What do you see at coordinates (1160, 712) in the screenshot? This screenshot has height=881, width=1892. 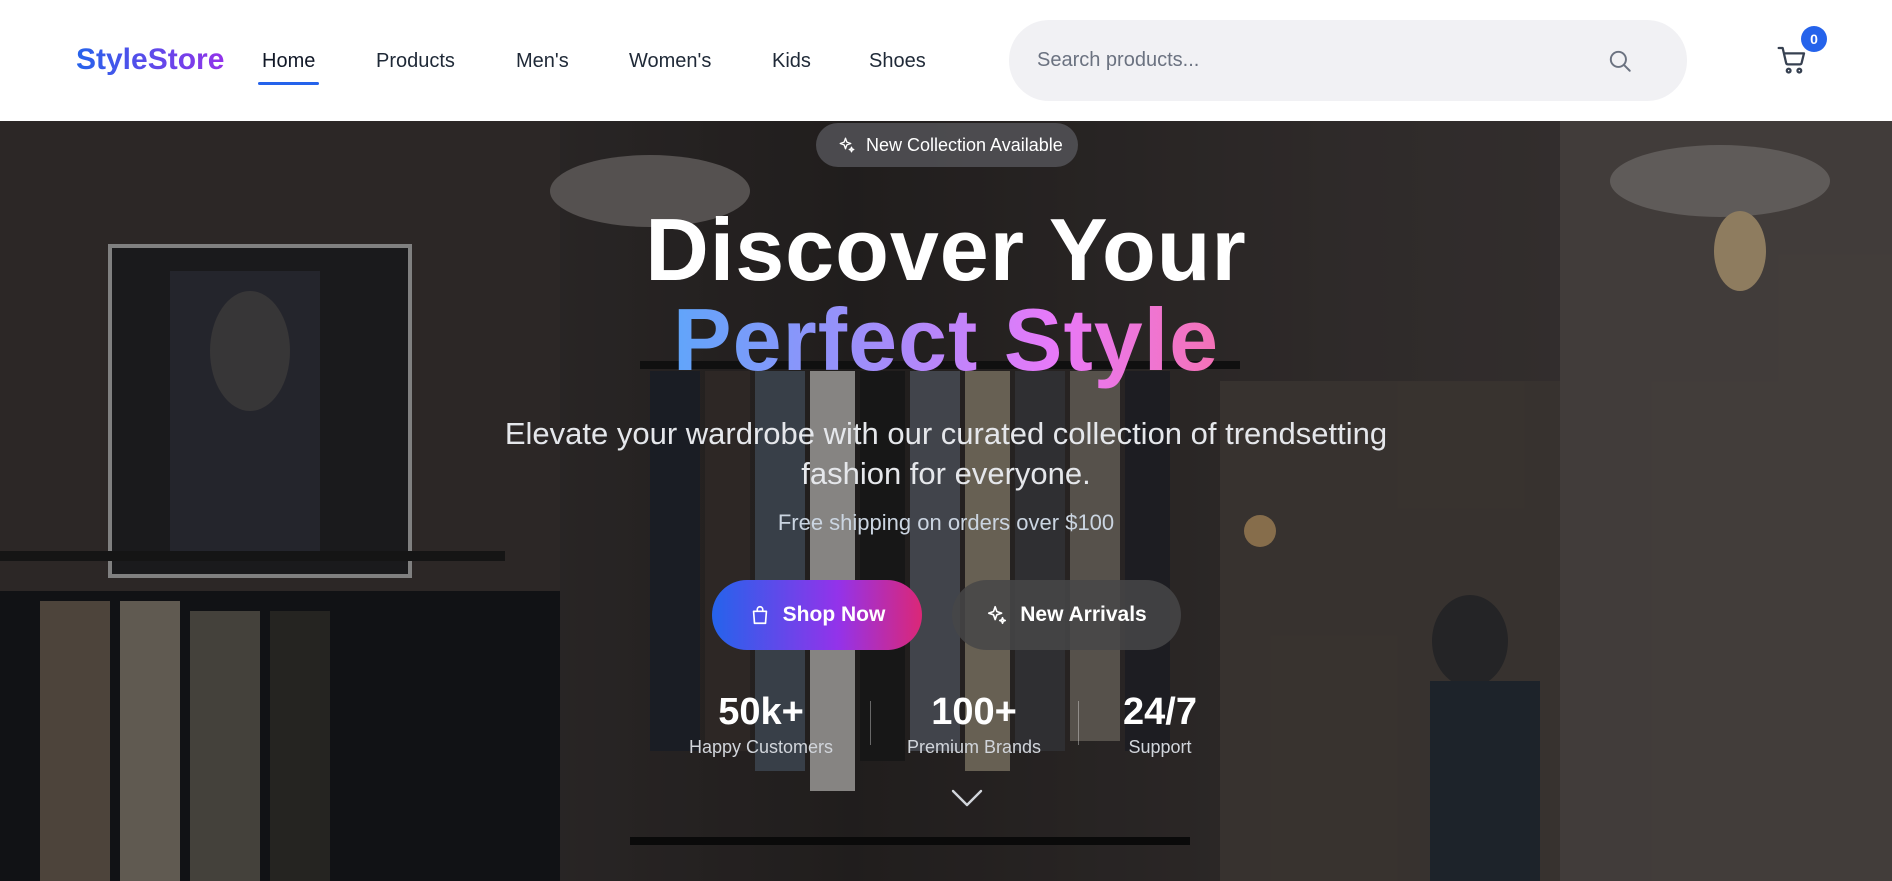 I see `stat-value: 24/7` at bounding box center [1160, 712].